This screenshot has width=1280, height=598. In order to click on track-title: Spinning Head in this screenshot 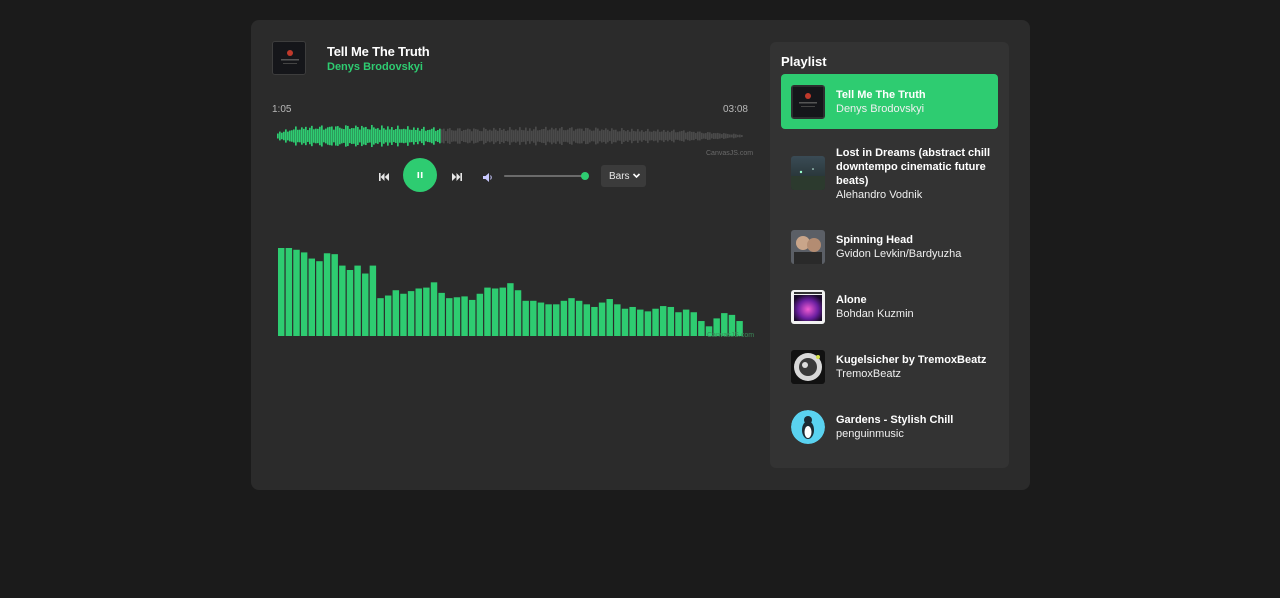, I will do `click(874, 240)`.